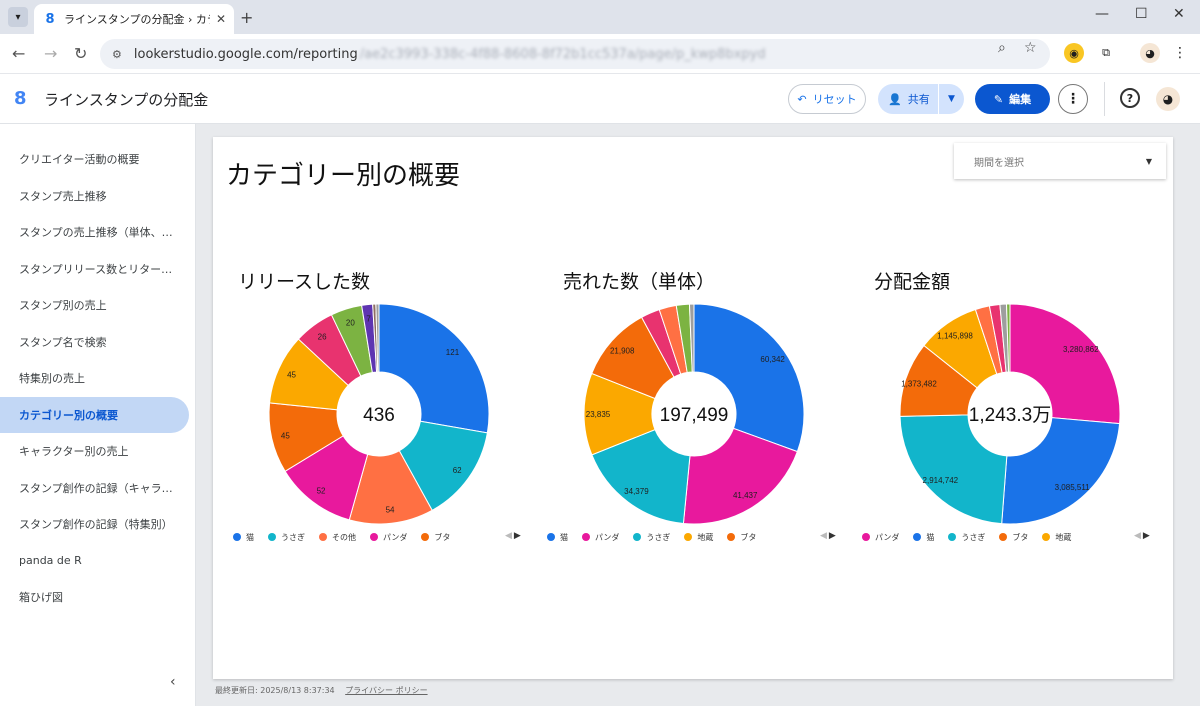 This screenshot has height=706, width=1200. Describe the element at coordinates (94, 451) in the screenshot. I see `sidebar-nav-item: キャラクター別の売上` at that location.